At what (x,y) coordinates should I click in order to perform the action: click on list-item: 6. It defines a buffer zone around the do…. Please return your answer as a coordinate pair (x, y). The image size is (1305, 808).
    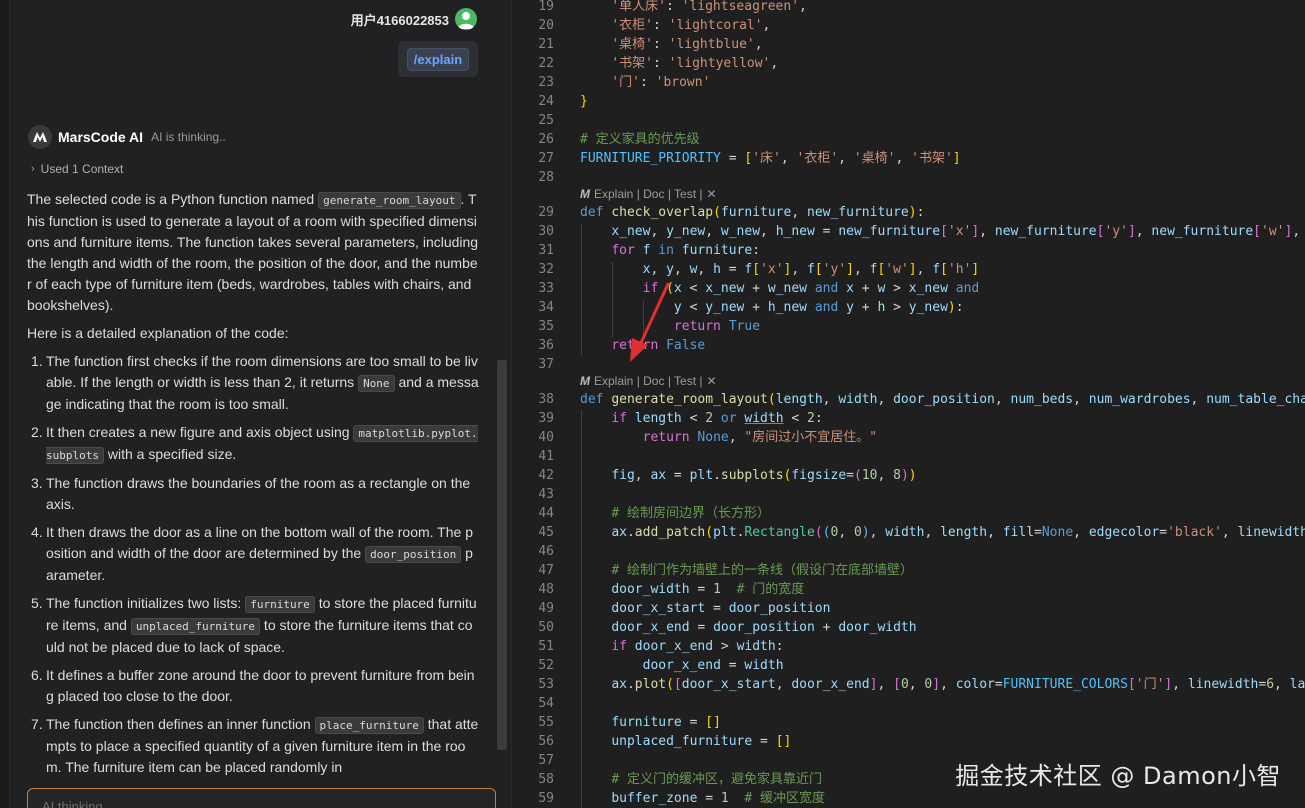
    Looking at the image, I should click on (253, 685).